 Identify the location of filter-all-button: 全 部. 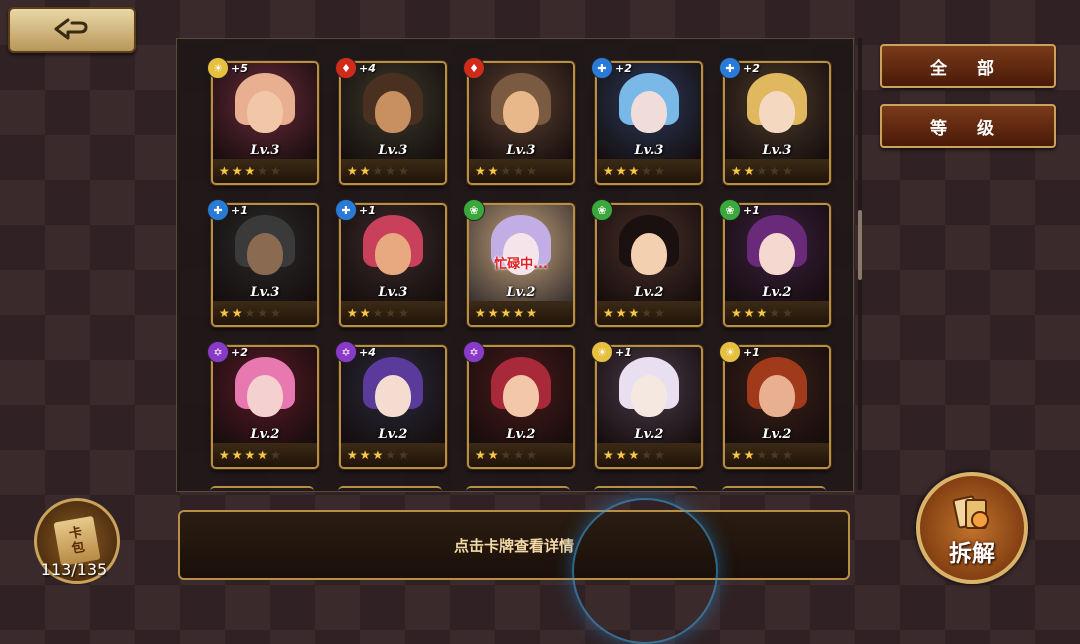
(968, 66).